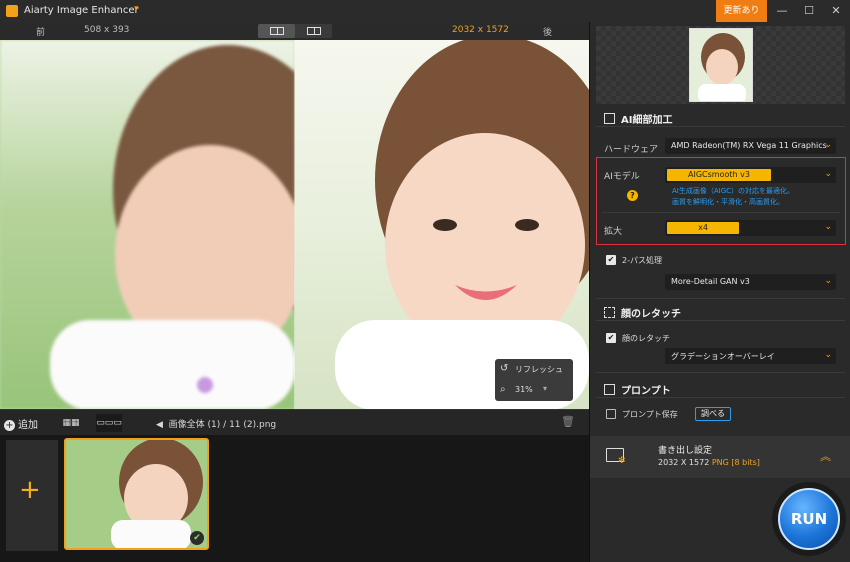 Image resolution: width=850 pixels, height=562 pixels. Describe the element at coordinates (294, 422) in the screenshot. I see `image-list-toolbar: + 追加 ▦▦ ▭▭▭ ◀ 画像全体 (1) / 11 (2).png 🗑` at that location.